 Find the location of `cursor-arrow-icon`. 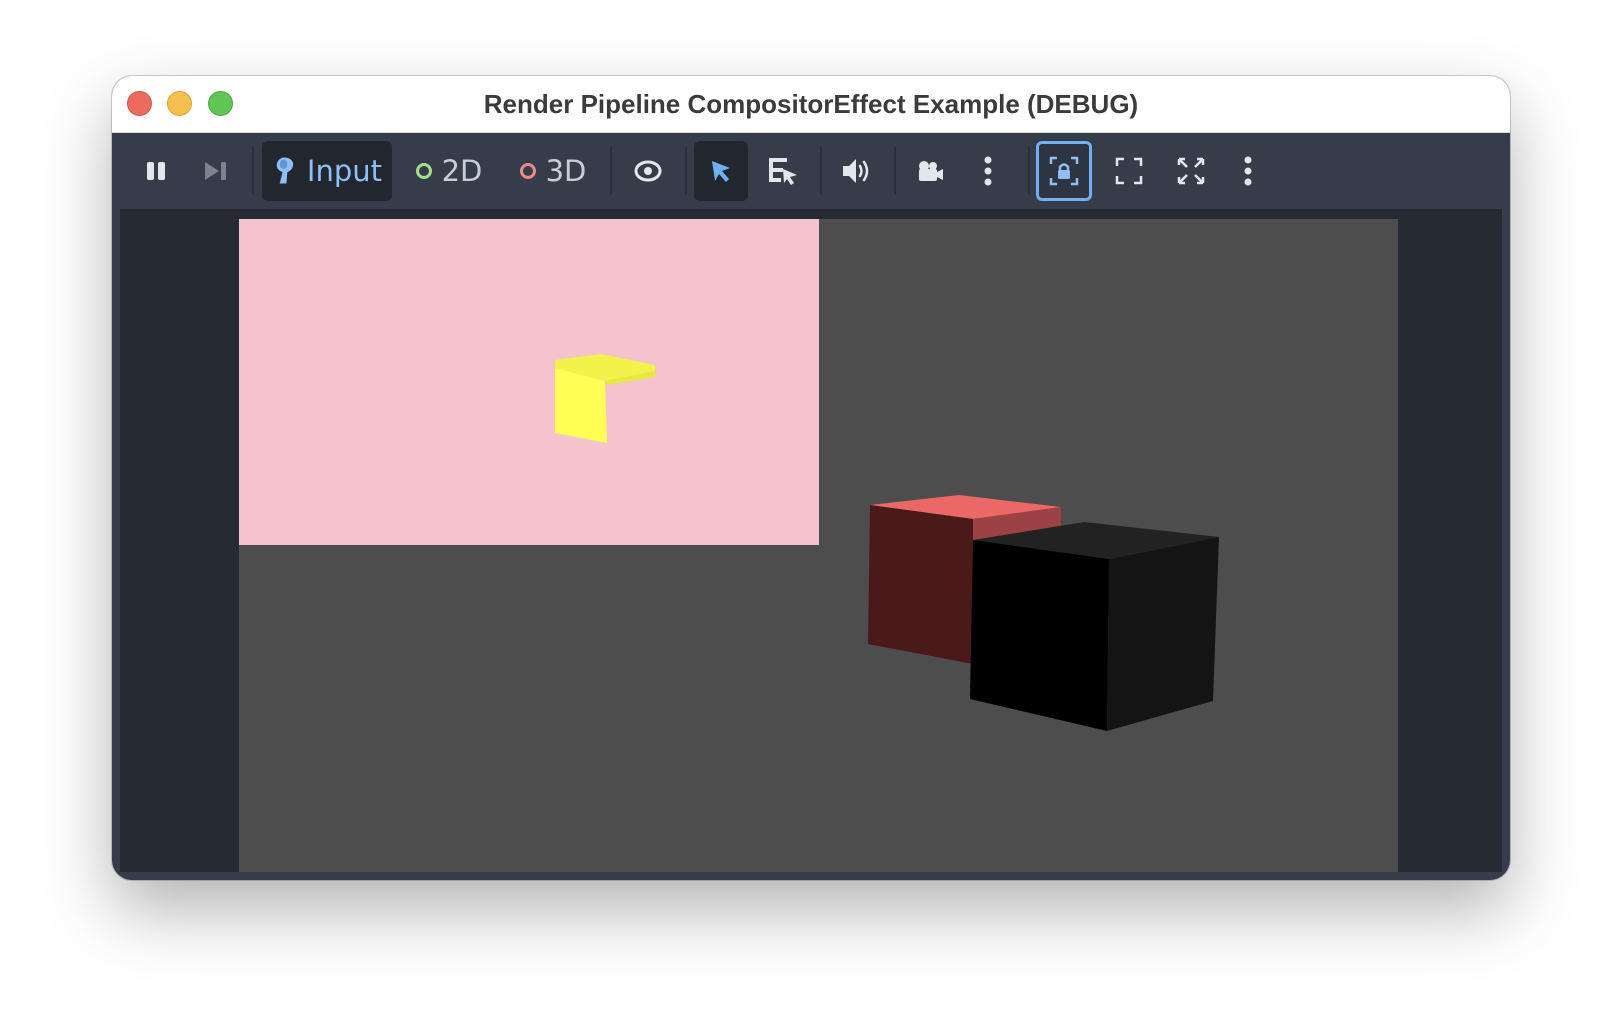

cursor-arrow-icon is located at coordinates (721, 171).